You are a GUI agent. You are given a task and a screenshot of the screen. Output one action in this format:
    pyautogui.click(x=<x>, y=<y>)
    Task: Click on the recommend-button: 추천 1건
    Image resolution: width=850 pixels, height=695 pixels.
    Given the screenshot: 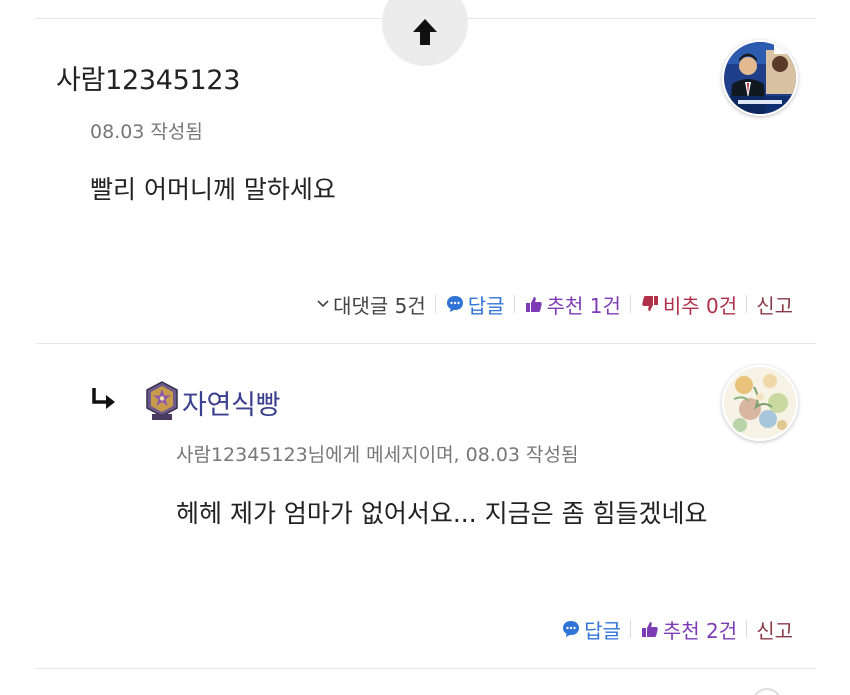 What is the action you would take?
    pyautogui.click(x=572, y=304)
    